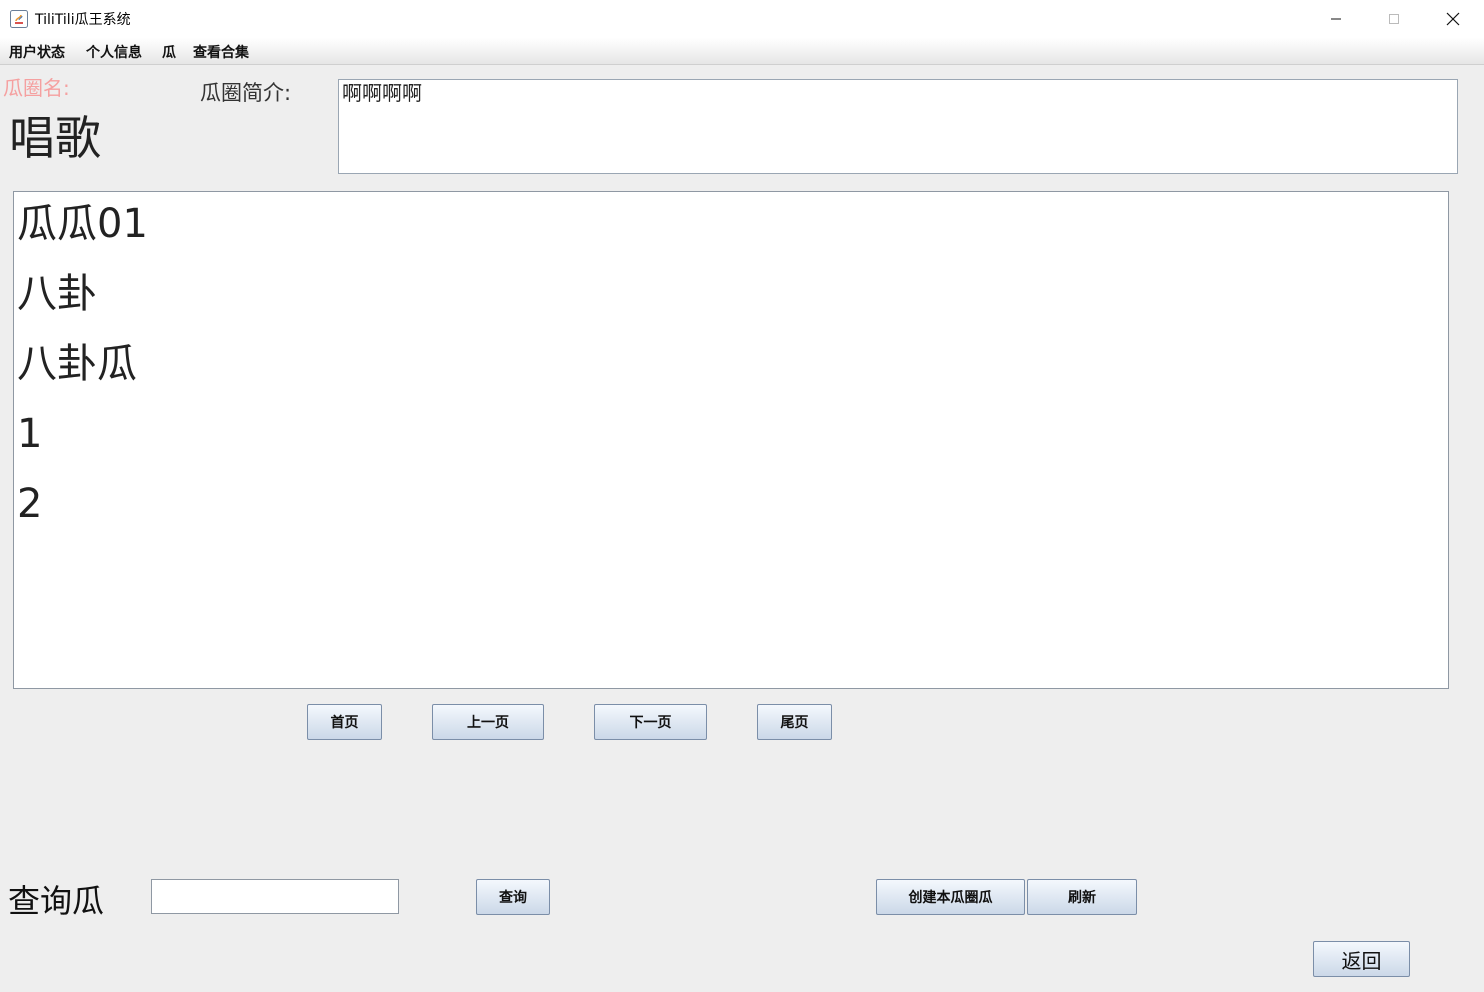 This screenshot has height=992, width=1484. What do you see at coordinates (898, 126) in the screenshot?
I see `circle-intro-textarea: 啊啊啊啊` at bounding box center [898, 126].